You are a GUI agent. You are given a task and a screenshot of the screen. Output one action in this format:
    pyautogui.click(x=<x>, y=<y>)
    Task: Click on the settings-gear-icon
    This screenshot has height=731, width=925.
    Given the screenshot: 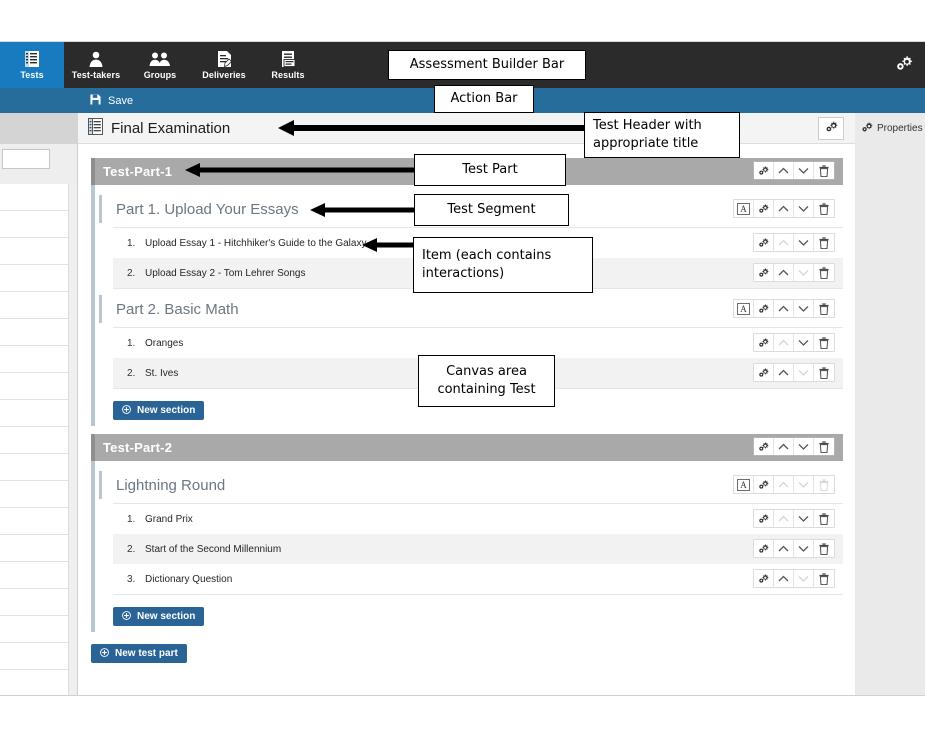 What is the action you would take?
    pyautogui.click(x=904, y=65)
    